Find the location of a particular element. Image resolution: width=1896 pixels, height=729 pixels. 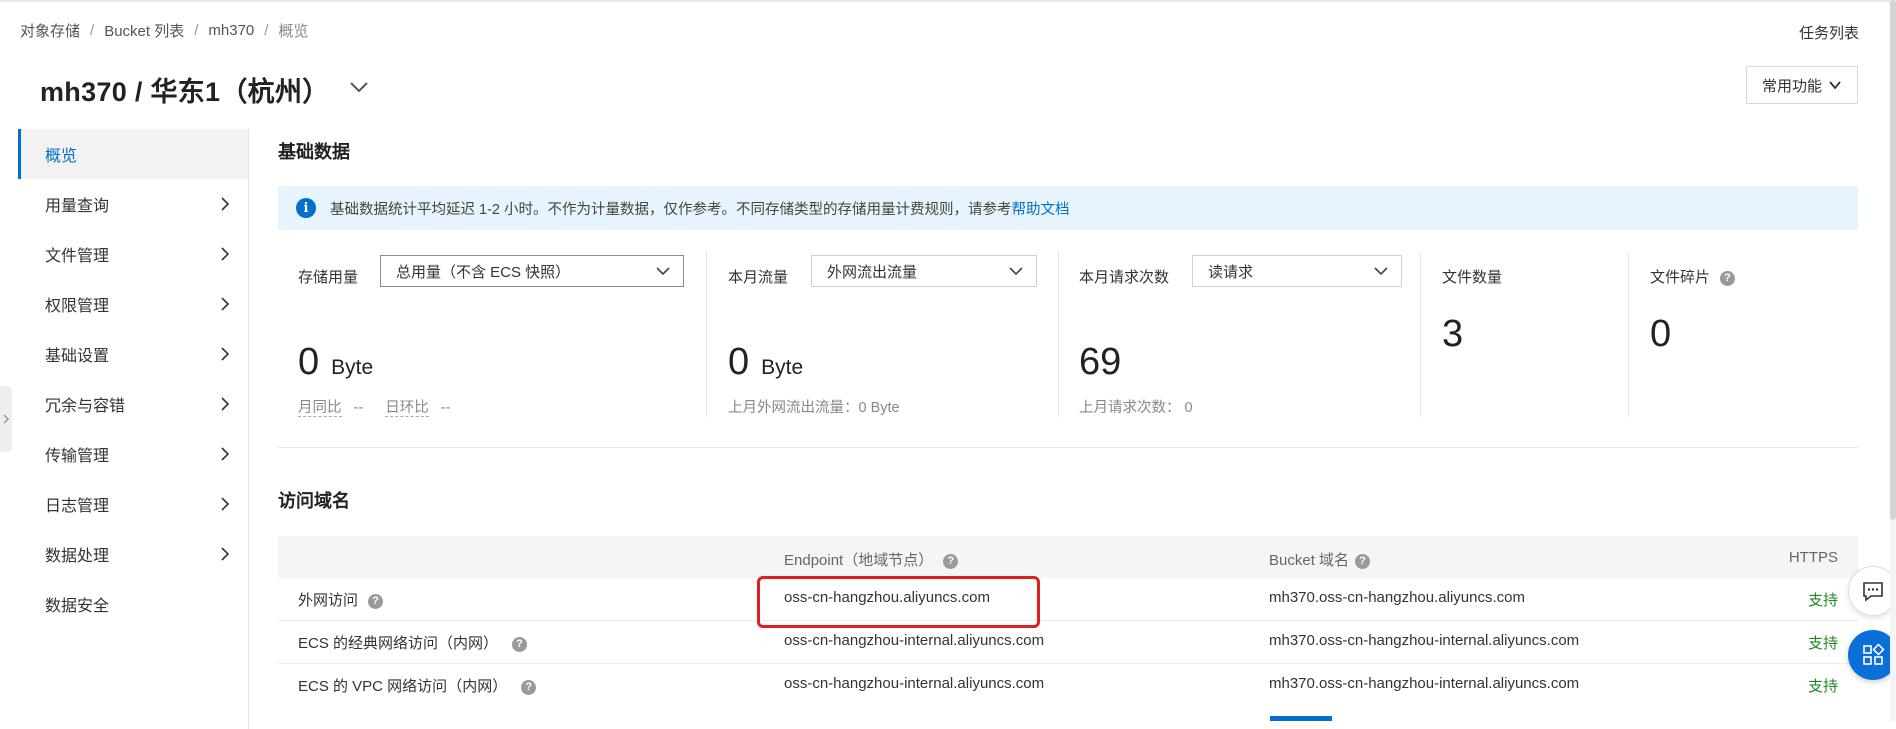

bucket-switch-button is located at coordinates (359, 87).